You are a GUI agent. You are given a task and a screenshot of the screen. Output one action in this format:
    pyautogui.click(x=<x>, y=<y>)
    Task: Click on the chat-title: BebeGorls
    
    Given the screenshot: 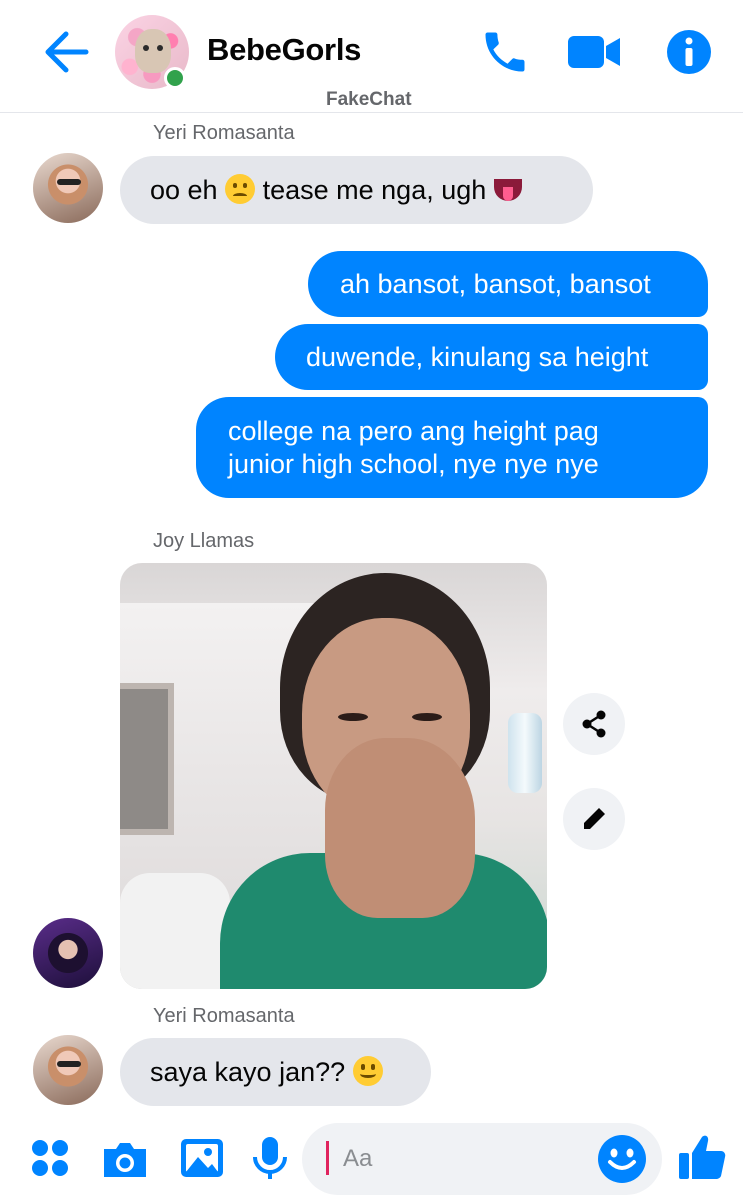 What is the action you would take?
    pyautogui.click(x=284, y=50)
    